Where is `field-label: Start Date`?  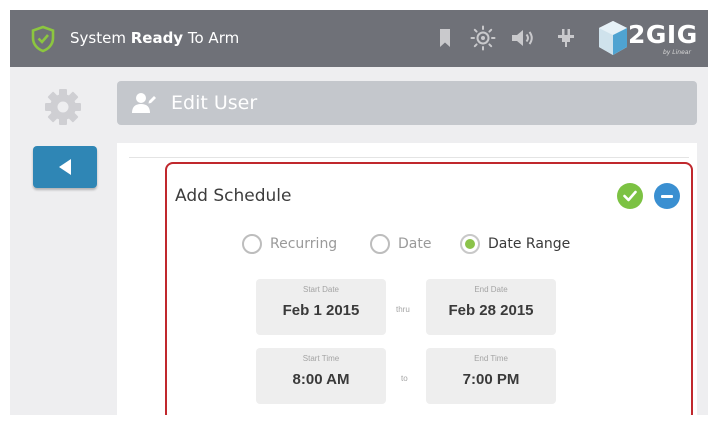 field-label: Start Date is located at coordinates (320, 289).